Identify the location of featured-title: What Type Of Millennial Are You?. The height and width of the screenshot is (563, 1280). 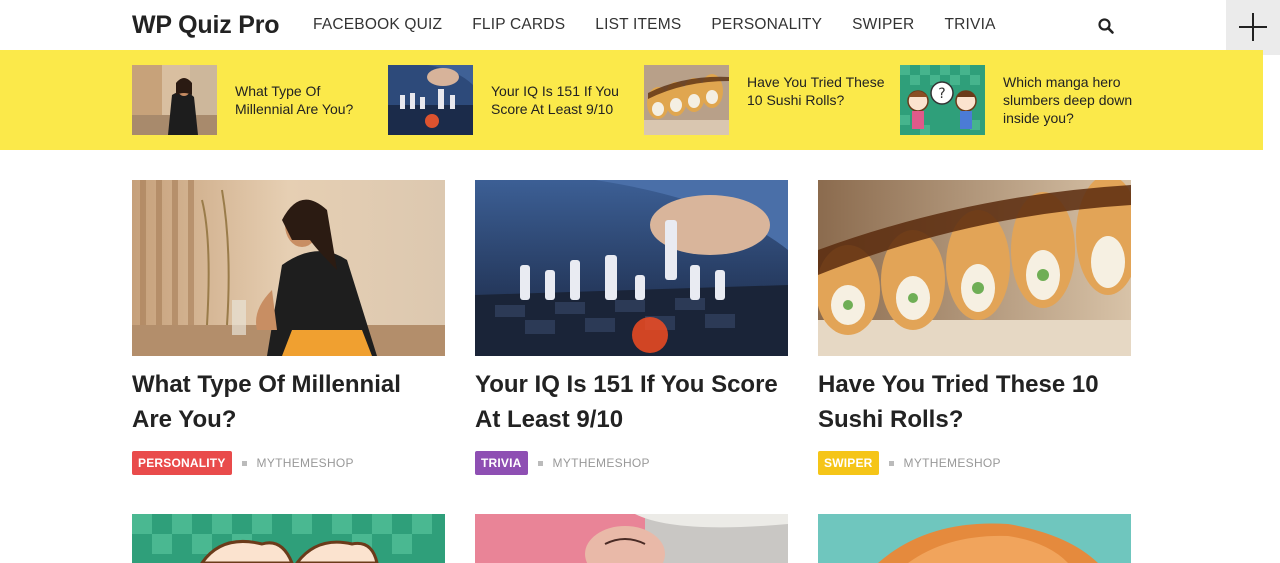
(305, 100).